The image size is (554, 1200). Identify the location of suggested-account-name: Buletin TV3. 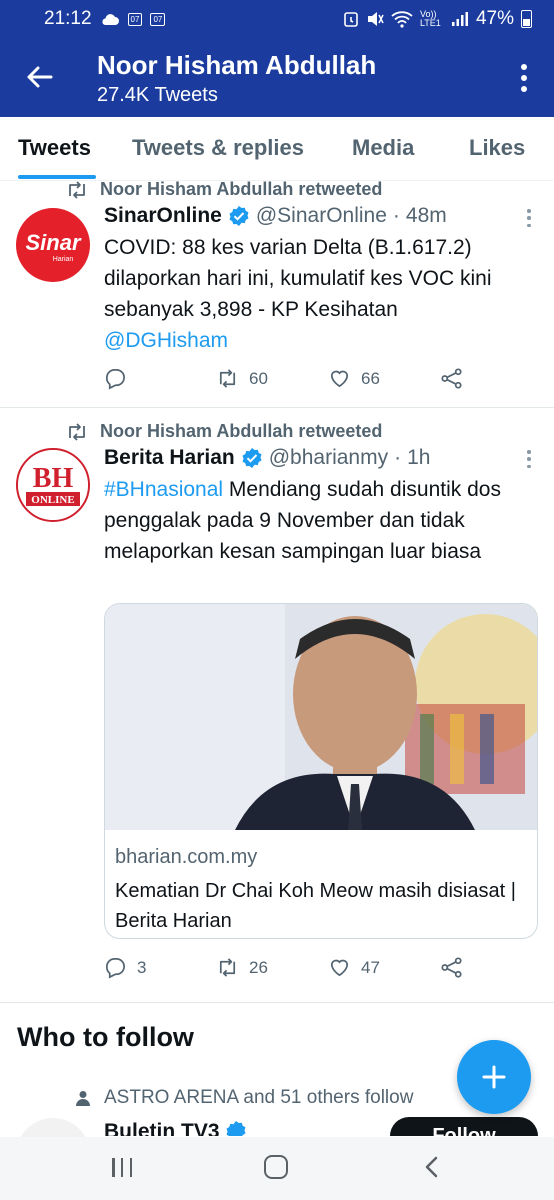
(175, 1127).